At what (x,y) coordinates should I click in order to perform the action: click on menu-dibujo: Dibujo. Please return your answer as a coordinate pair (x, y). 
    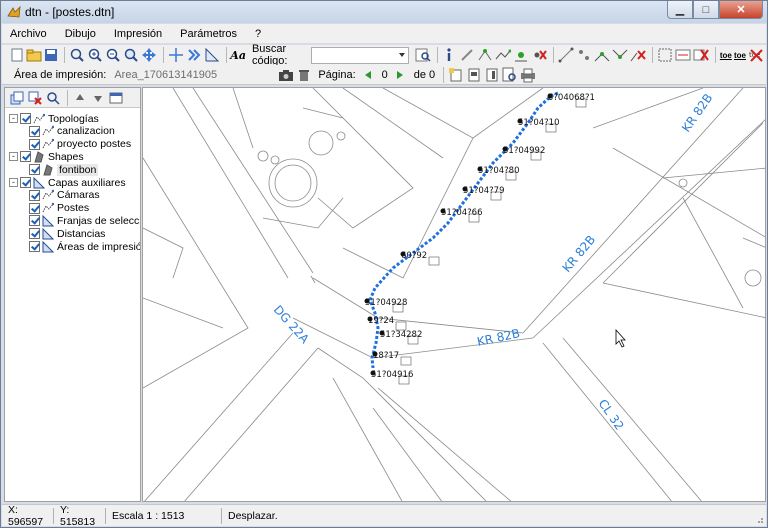
    Looking at the image, I should click on (80, 34).